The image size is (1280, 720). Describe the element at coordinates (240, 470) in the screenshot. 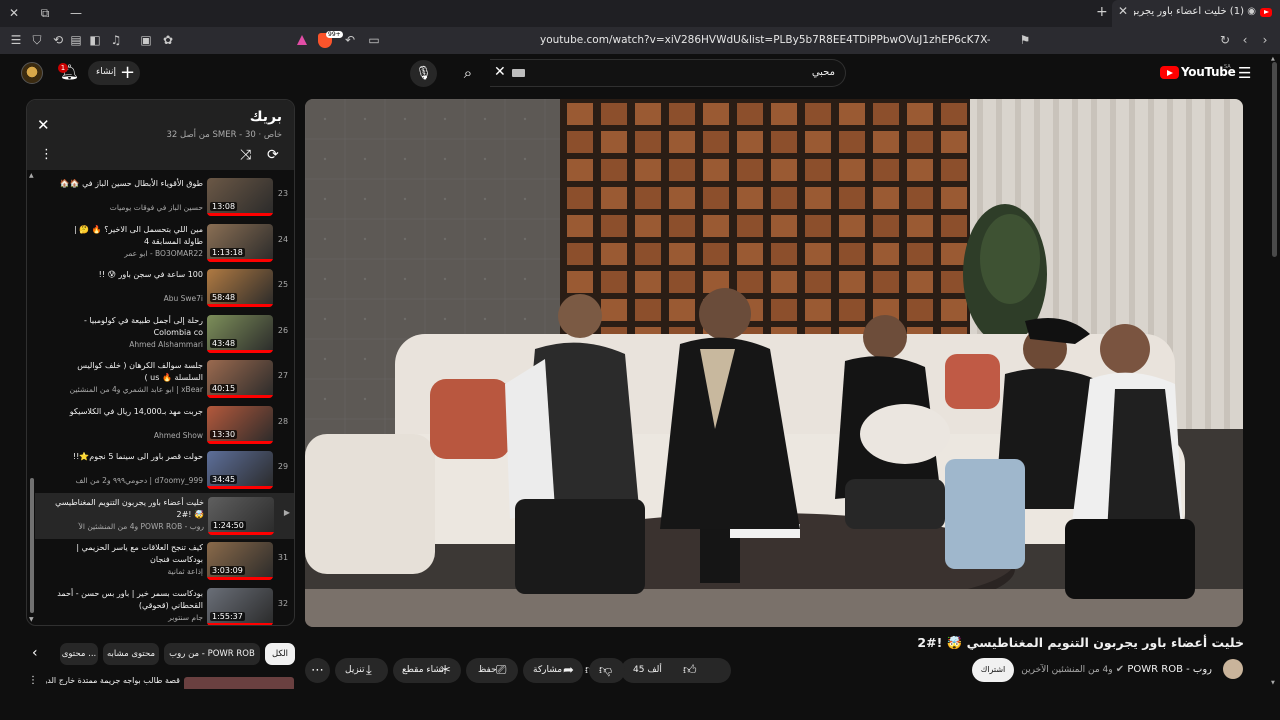

I see `playlist-item-thumbnail: 34:45` at that location.